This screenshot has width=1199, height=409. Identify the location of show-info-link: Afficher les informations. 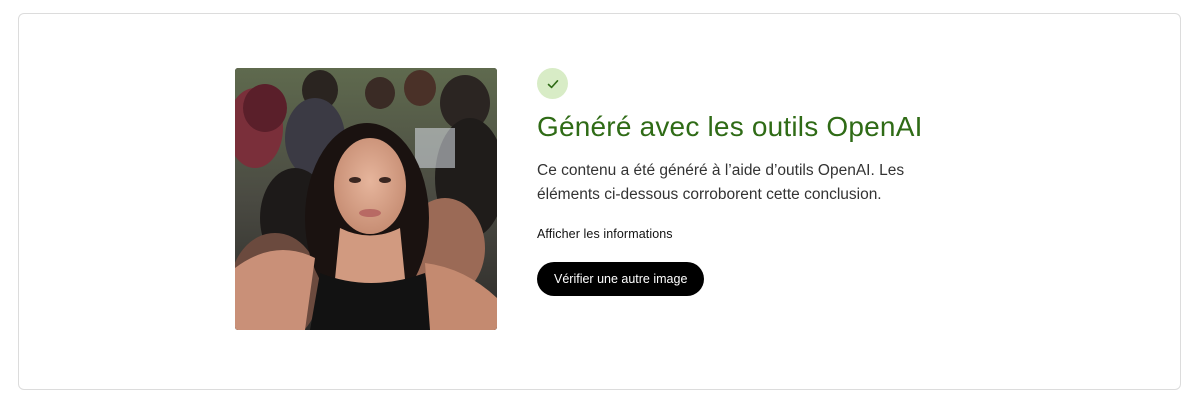
(605, 234).